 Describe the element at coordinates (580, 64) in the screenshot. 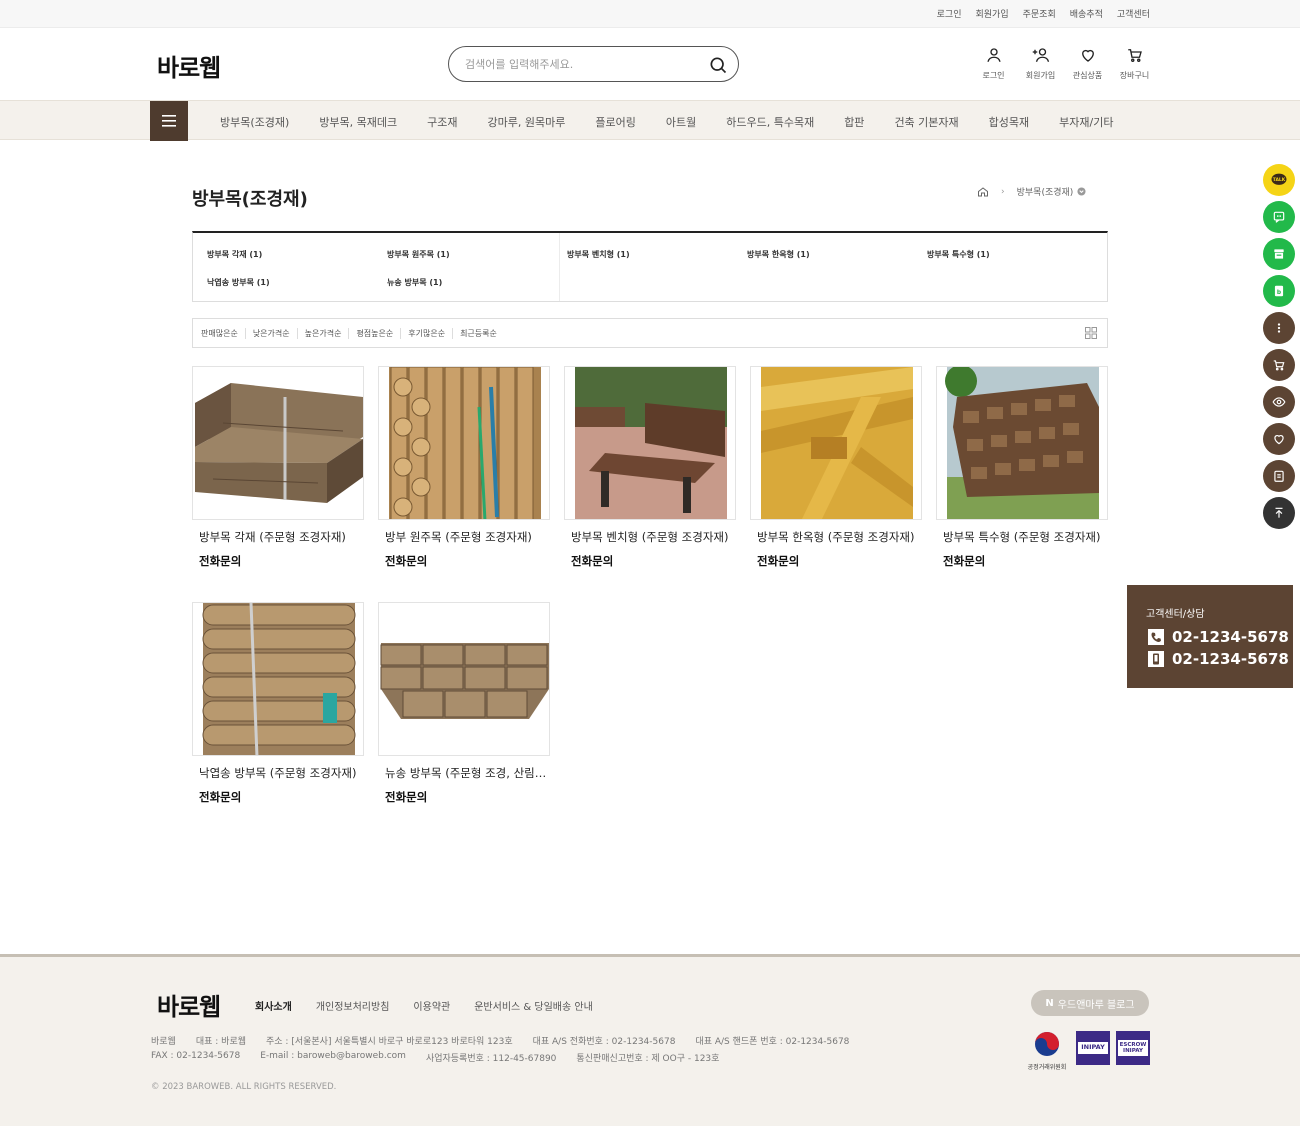

I see `search-input` at that location.